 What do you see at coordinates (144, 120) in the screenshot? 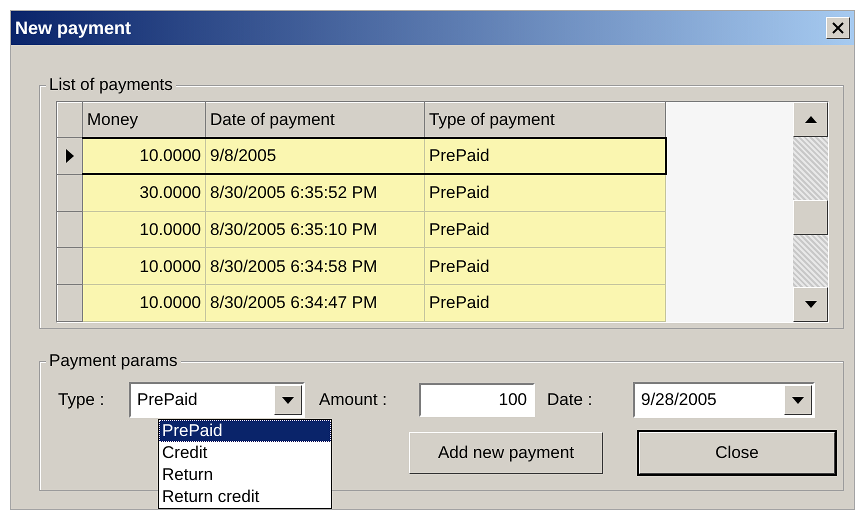
I see `column-header: Money` at bounding box center [144, 120].